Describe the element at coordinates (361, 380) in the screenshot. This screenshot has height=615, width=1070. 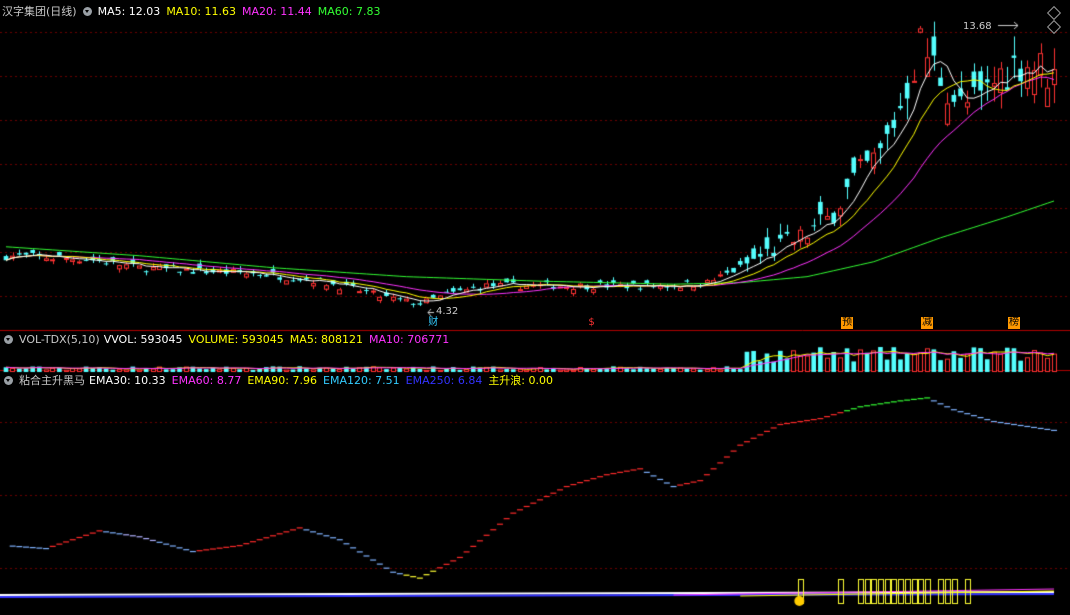
I see `indicator-value-3: EMA120: 7.51` at that location.